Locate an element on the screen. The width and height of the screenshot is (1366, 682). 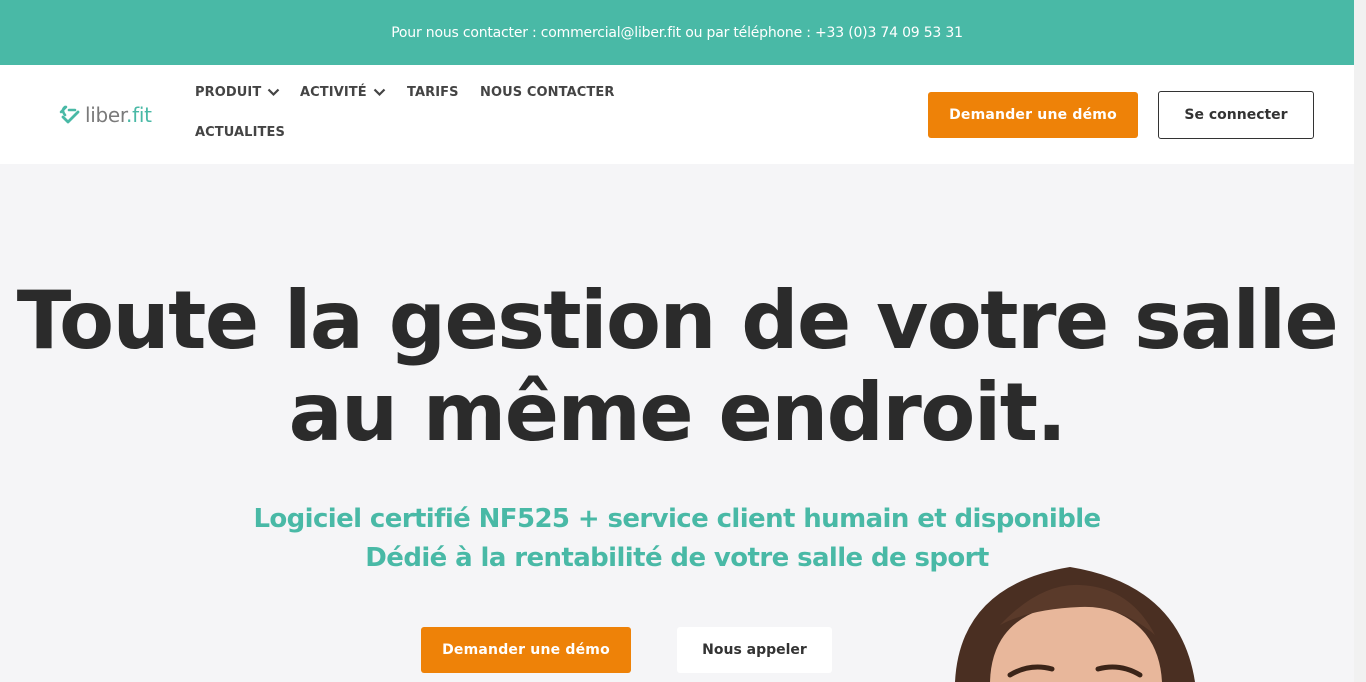
logo: liber.fit is located at coordinates (105, 115).